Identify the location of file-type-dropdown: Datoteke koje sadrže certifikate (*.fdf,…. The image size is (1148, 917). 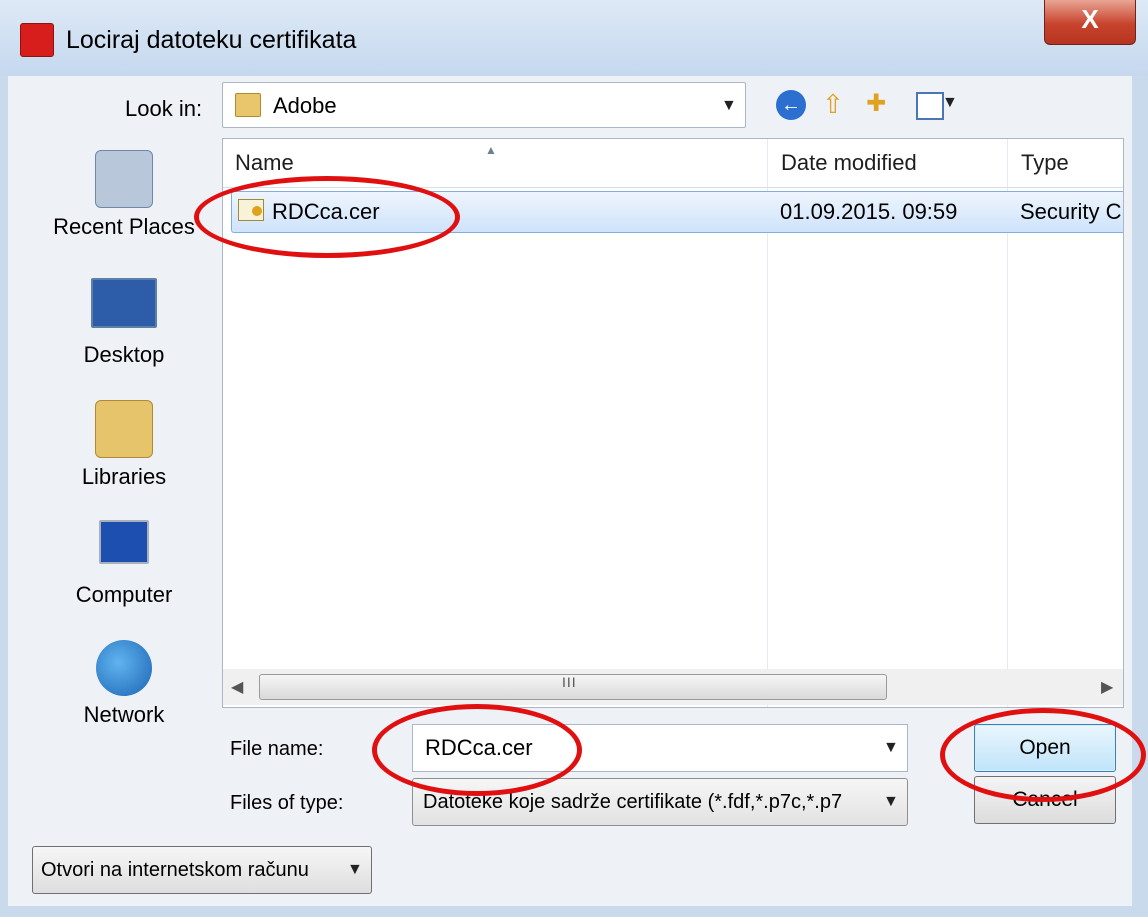
(660, 802).